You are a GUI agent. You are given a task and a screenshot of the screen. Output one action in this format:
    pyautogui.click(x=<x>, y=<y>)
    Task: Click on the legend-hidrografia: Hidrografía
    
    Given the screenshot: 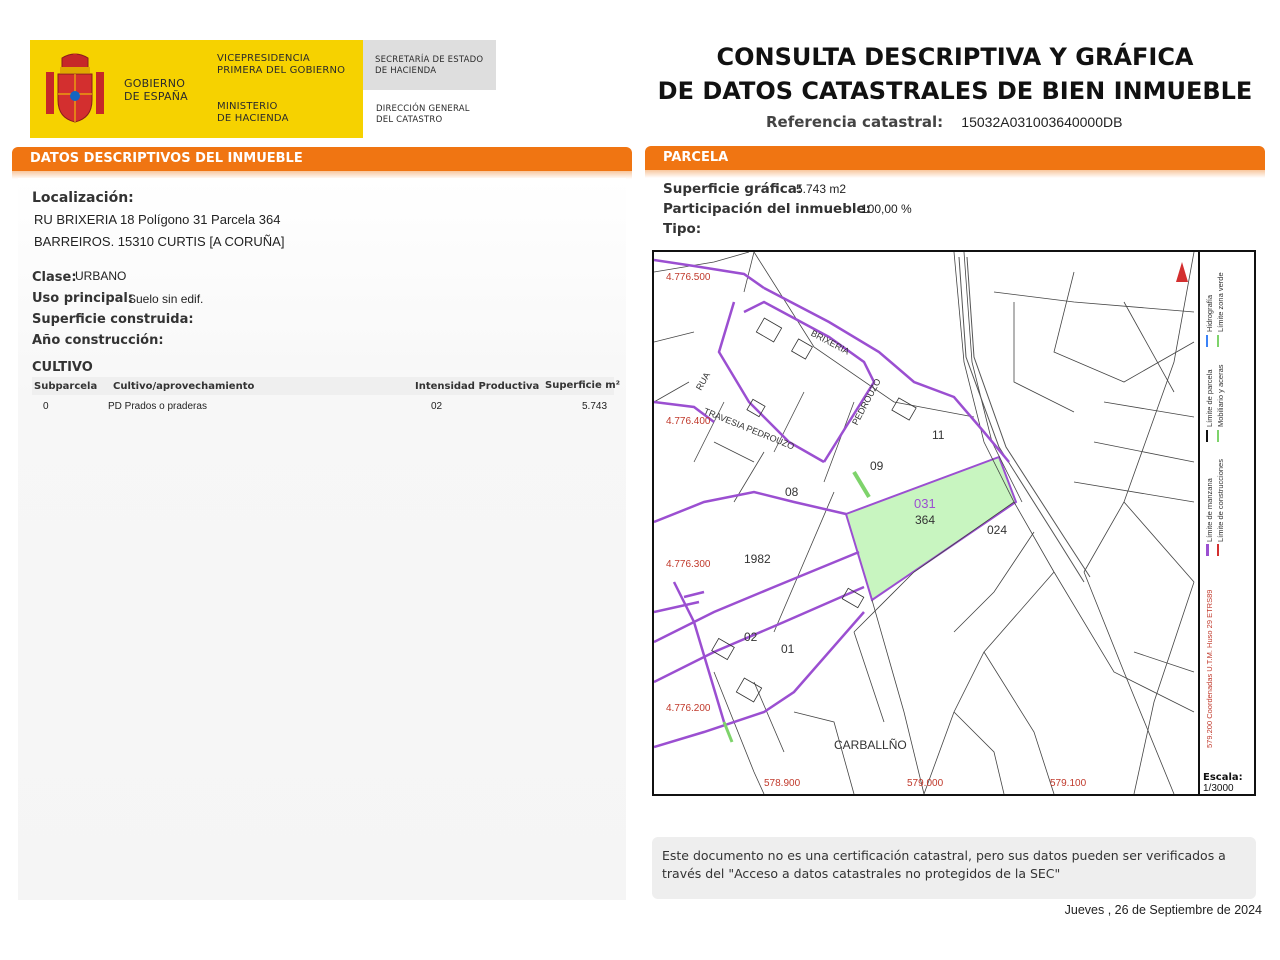 What is the action you would take?
    pyautogui.click(x=1209, y=313)
    